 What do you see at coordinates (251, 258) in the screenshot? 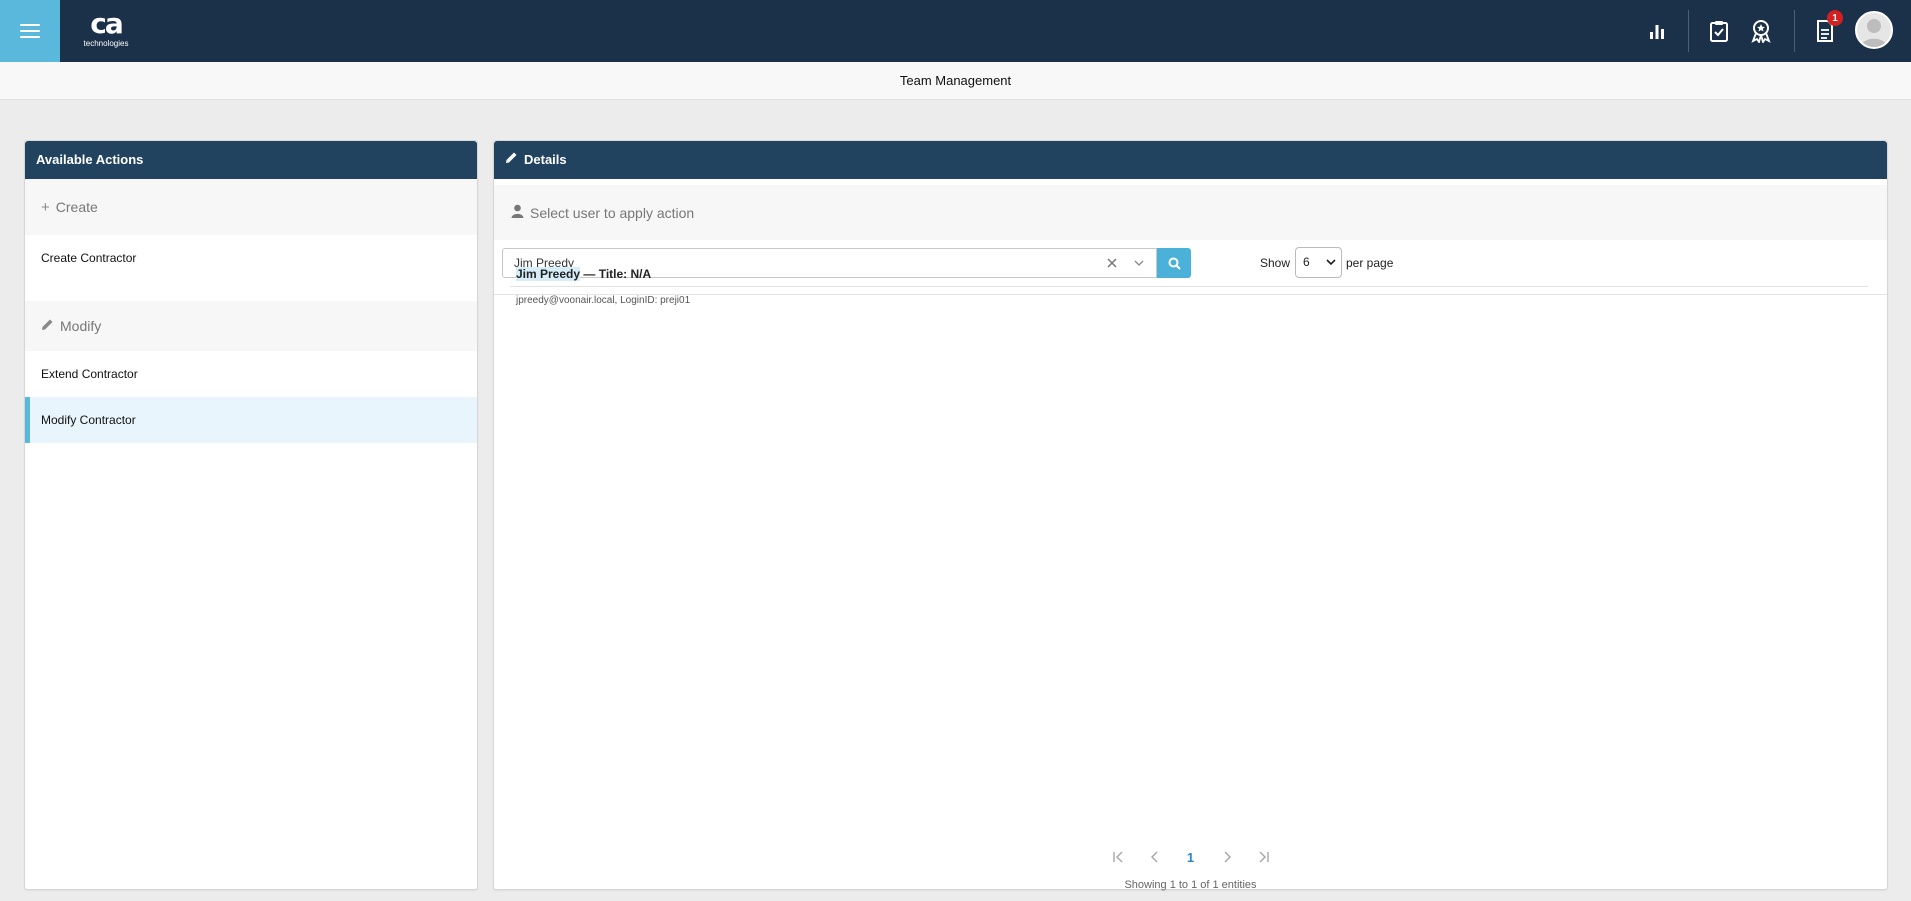
I see `action-create-contractor: Create Contractor` at bounding box center [251, 258].